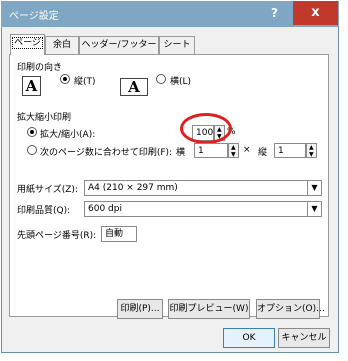  Describe the element at coordinates (315, 13) in the screenshot. I see `close-button: x` at that location.